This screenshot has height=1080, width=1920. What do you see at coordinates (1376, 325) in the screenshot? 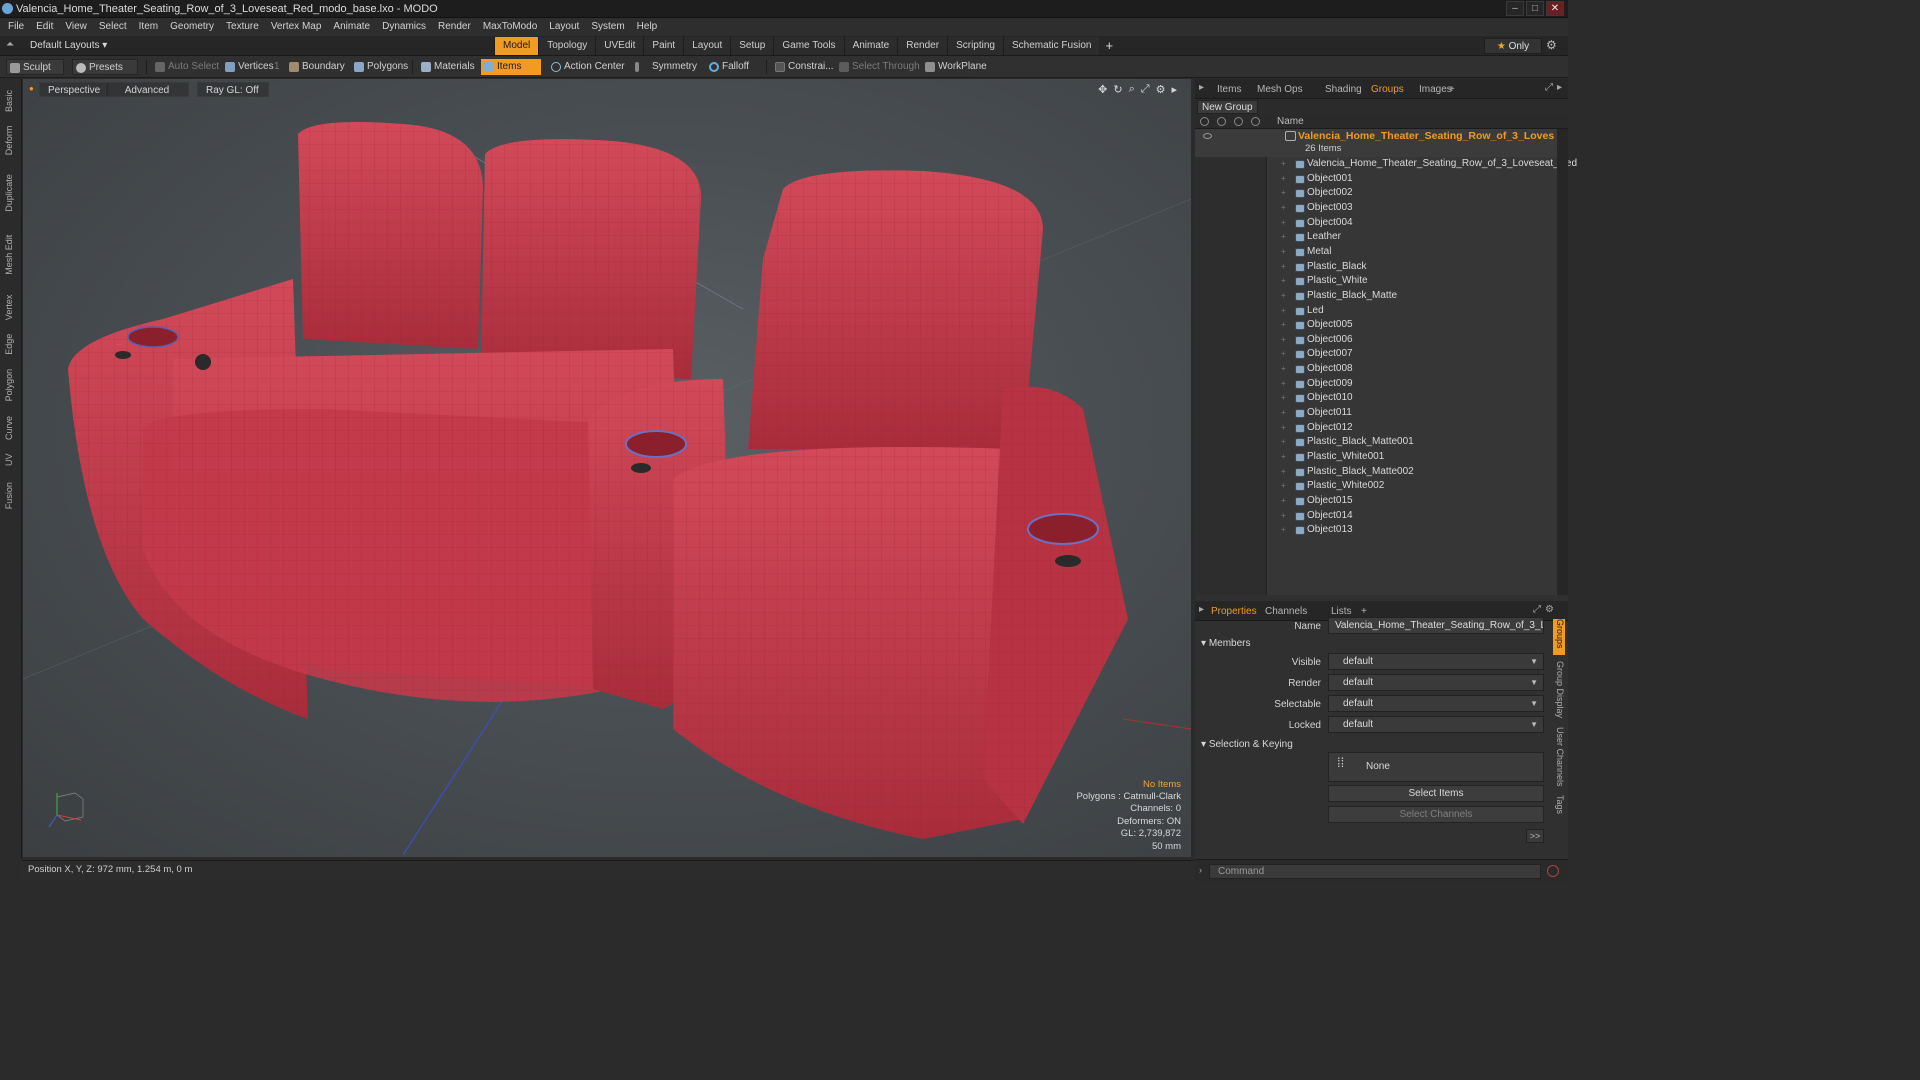
I see `group-member-row: + Object005` at bounding box center [1376, 325].